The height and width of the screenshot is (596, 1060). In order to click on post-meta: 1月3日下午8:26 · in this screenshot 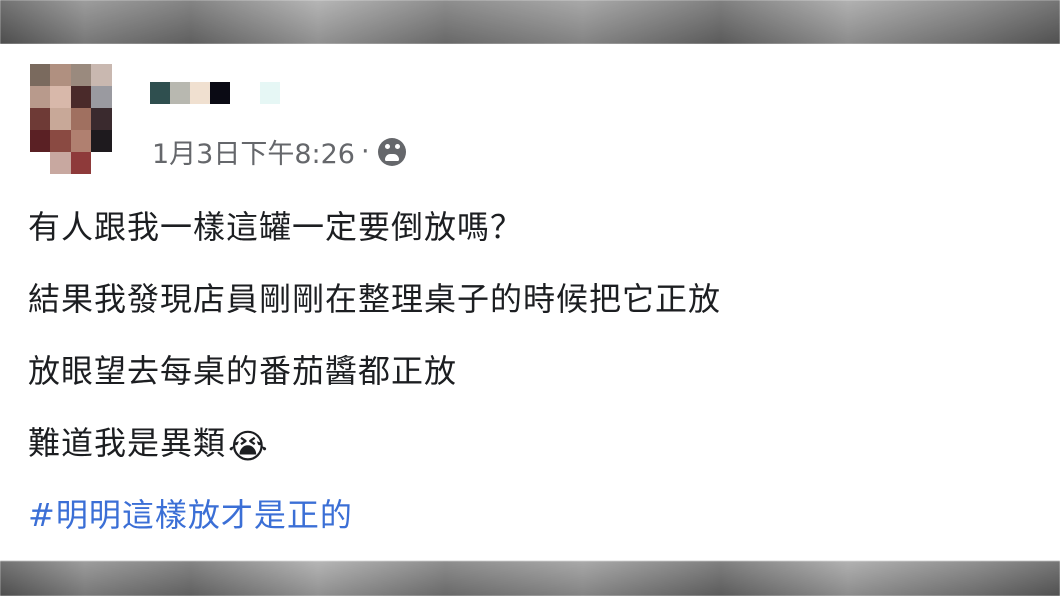, I will do `click(279, 151)`.